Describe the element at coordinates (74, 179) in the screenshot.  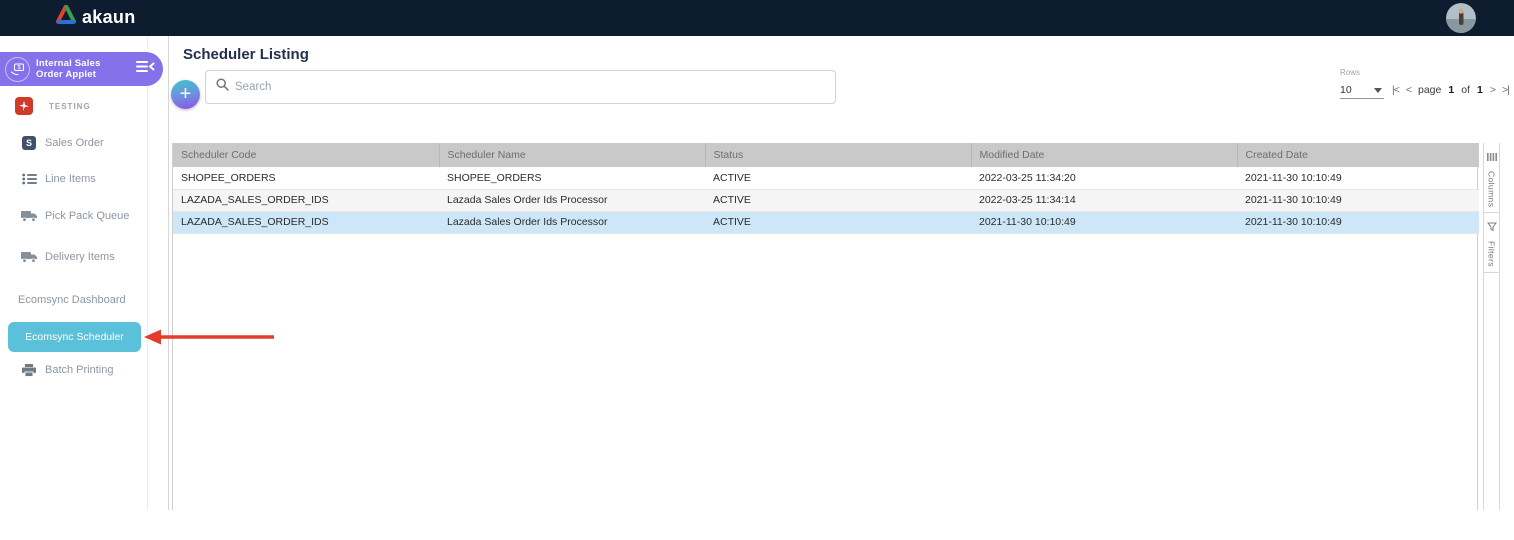
I see `sidebar-item-line-items: Line Items` at that location.